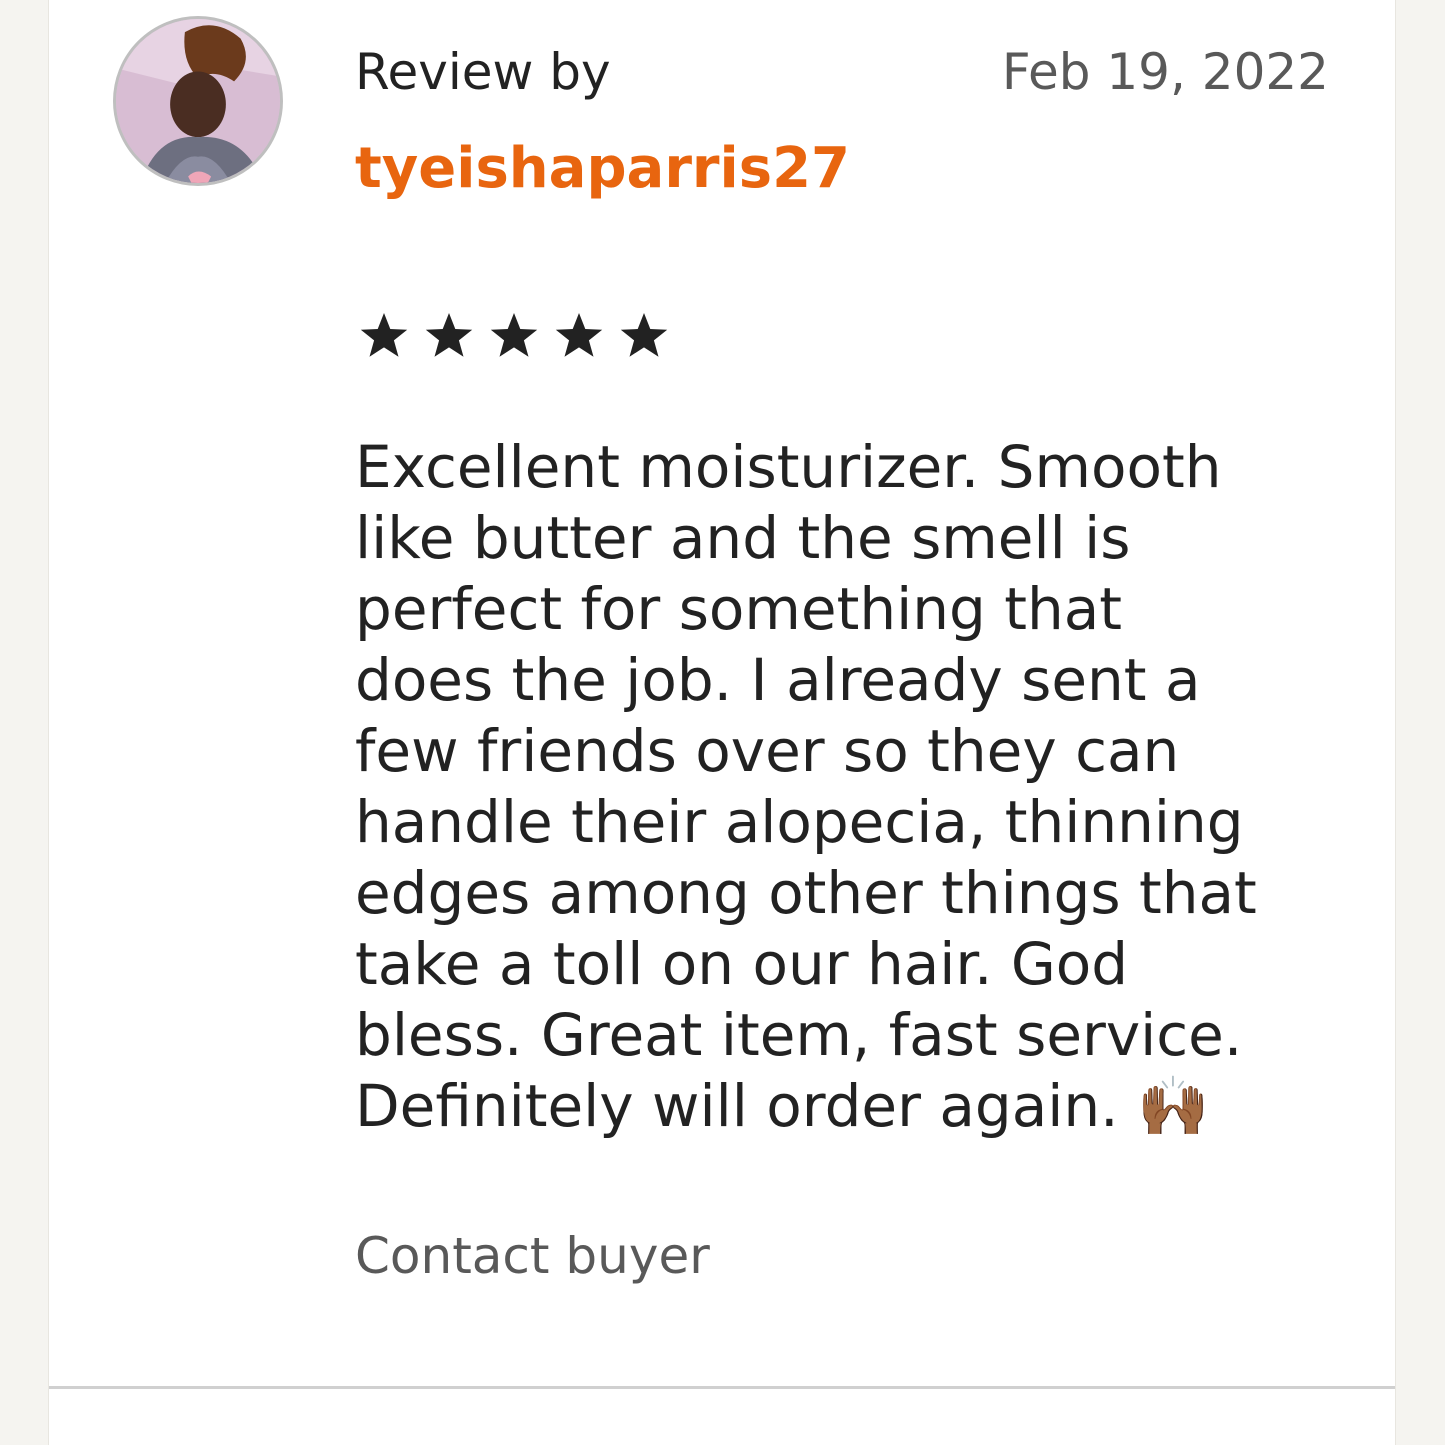 The width and height of the screenshot is (1445, 1445). I want to click on reviewer-name-link: tyeishaparris27, so click(602, 169).